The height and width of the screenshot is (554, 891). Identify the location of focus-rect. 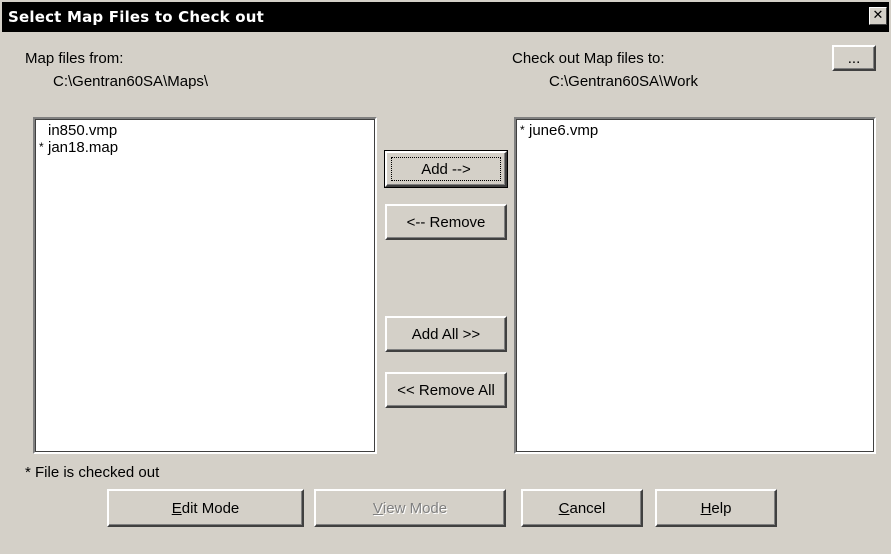
(446, 169).